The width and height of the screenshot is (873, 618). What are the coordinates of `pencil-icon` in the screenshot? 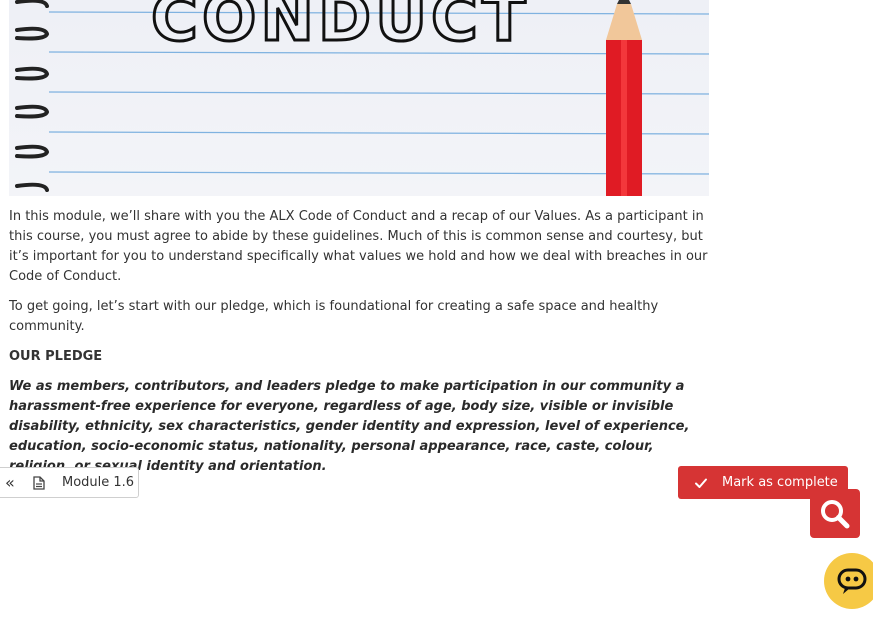 It's located at (624, 98).